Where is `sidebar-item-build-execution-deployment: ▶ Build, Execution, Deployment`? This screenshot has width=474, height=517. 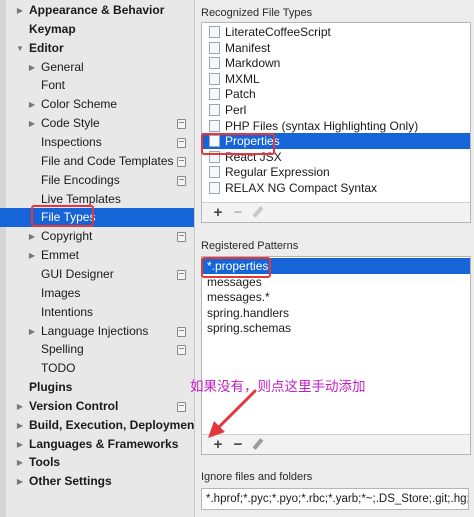 sidebar-item-build-execution-deployment: ▶ Build, Execution, Deployment is located at coordinates (97, 425).